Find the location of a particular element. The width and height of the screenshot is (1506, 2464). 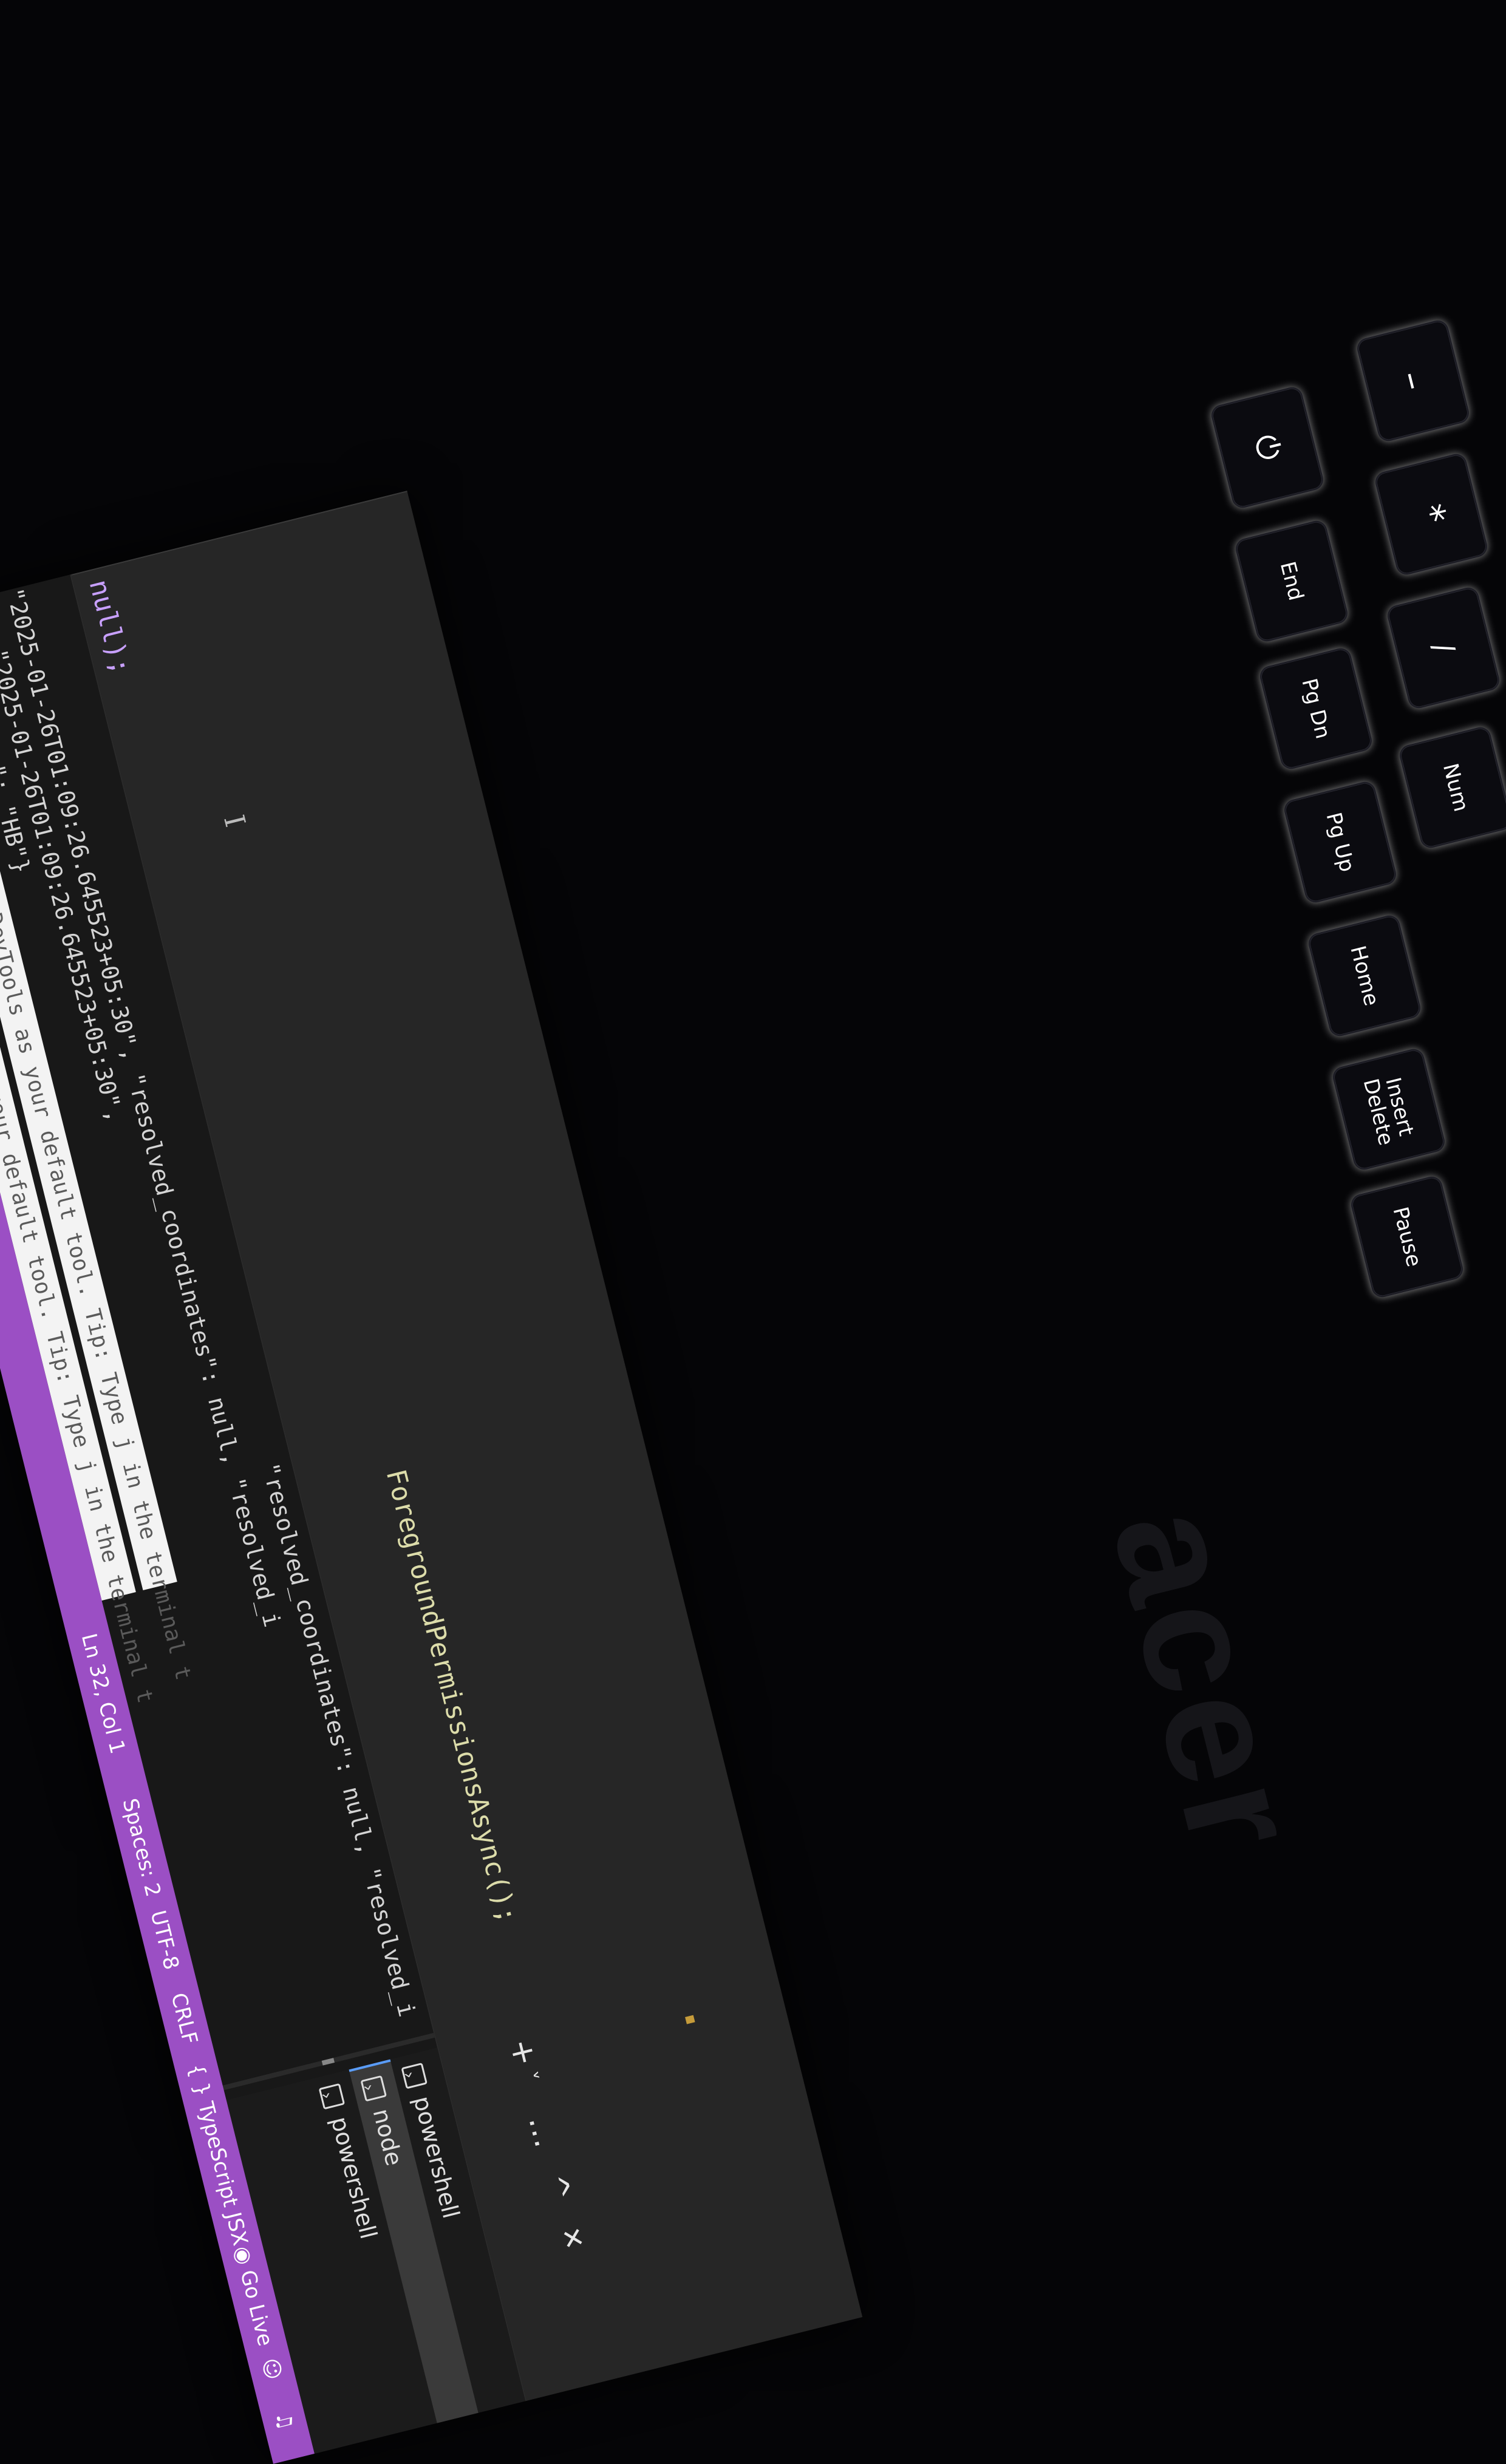

key-label: Pause is located at coordinates (1407, 1237).